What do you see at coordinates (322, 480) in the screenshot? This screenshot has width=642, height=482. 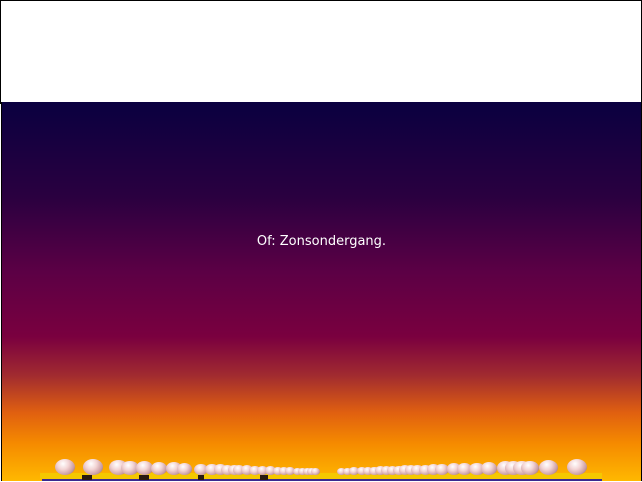 I see `road-strip` at bounding box center [322, 480].